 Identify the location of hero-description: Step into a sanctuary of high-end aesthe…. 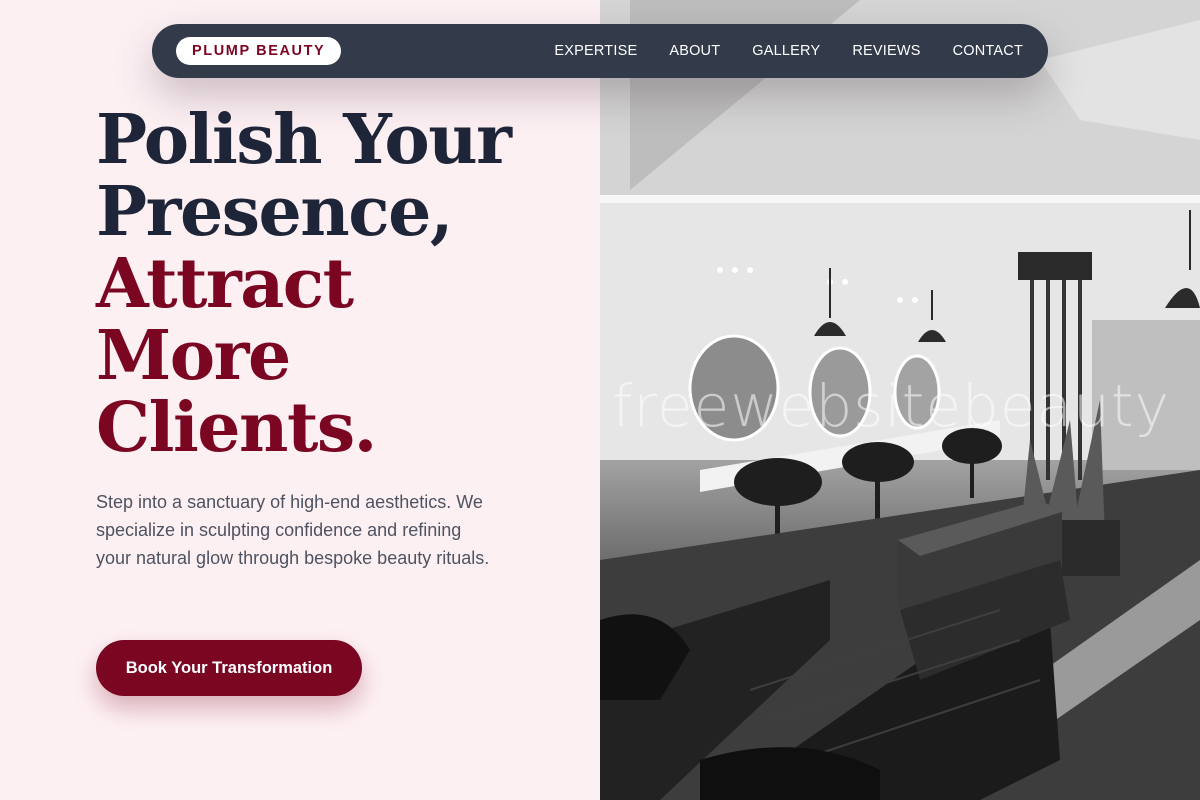
(293, 530).